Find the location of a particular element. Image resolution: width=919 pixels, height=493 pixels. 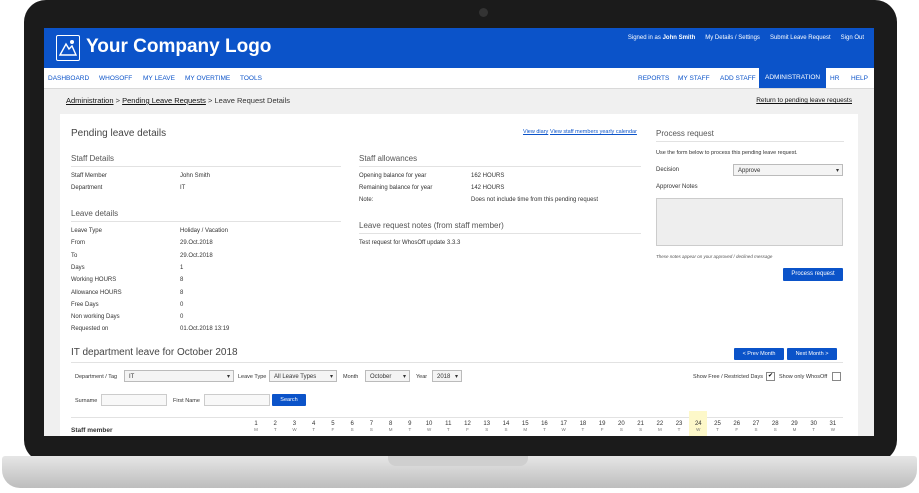

allowance-label: Opening balance for year is located at coordinates (393, 176).